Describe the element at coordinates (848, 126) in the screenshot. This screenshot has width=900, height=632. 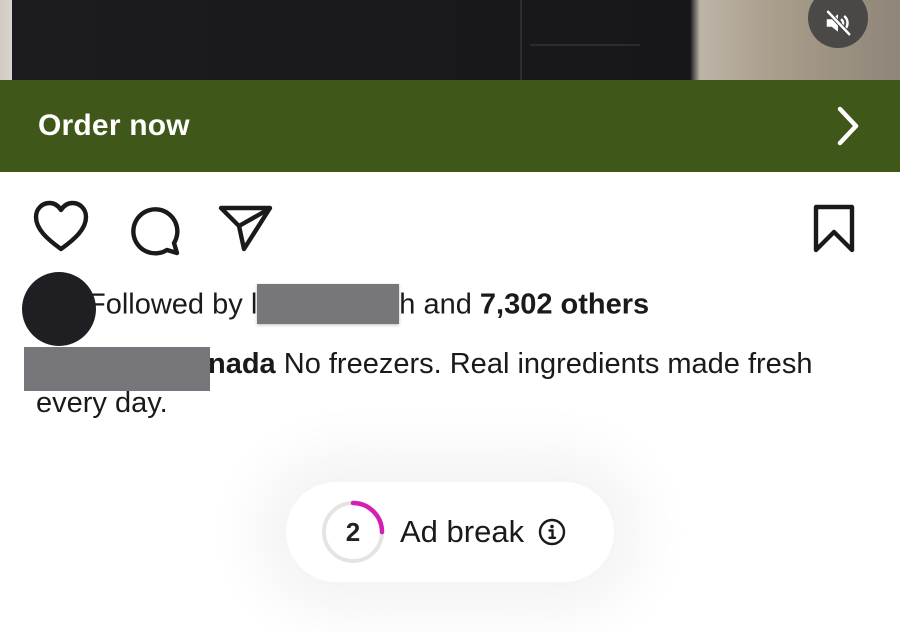
I see `chevron-right-icon` at that location.